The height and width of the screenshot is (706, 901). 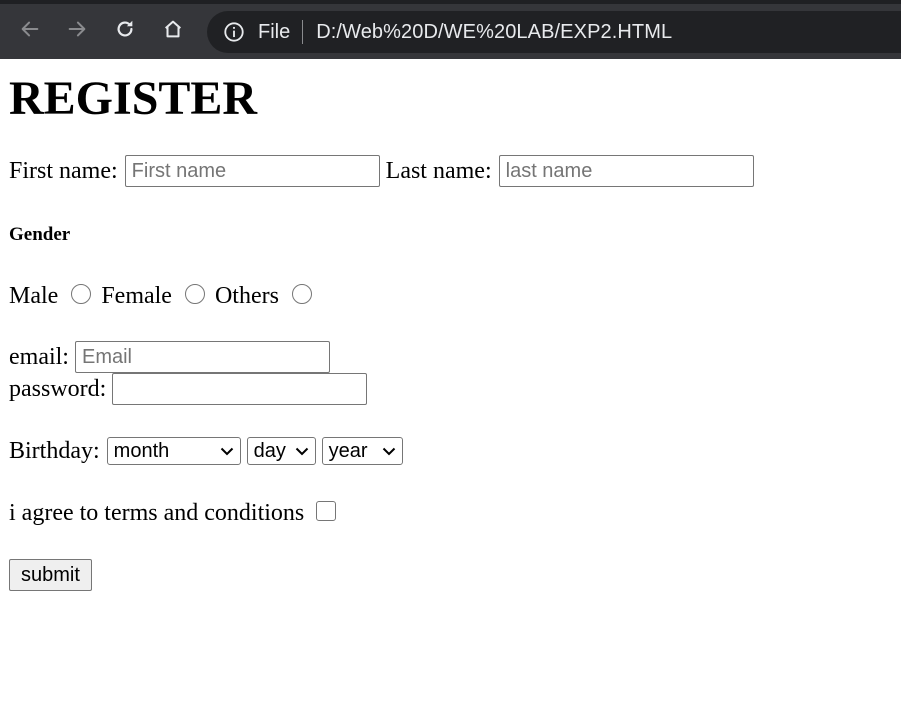 I want to click on home-button, so click(x=173, y=29).